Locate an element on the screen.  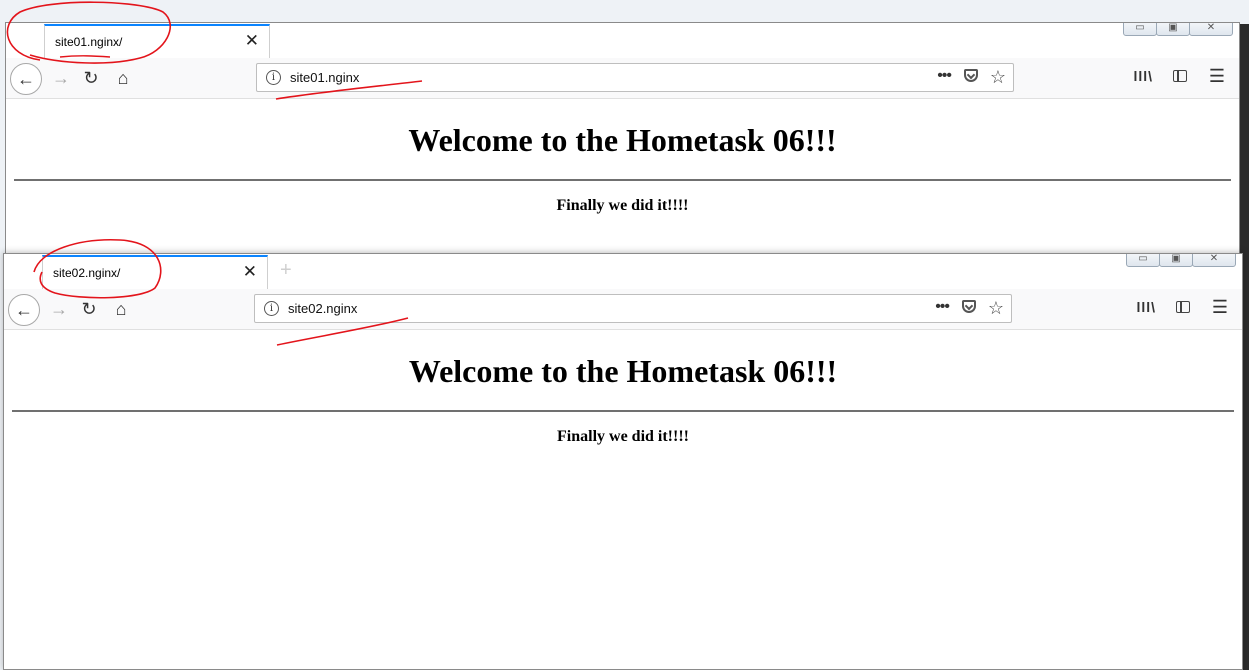
navigation-toolbar: ← → ↻ ⌂ i site01.nginx ••• ☆ lll\ ☰ is located at coordinates (622, 78).